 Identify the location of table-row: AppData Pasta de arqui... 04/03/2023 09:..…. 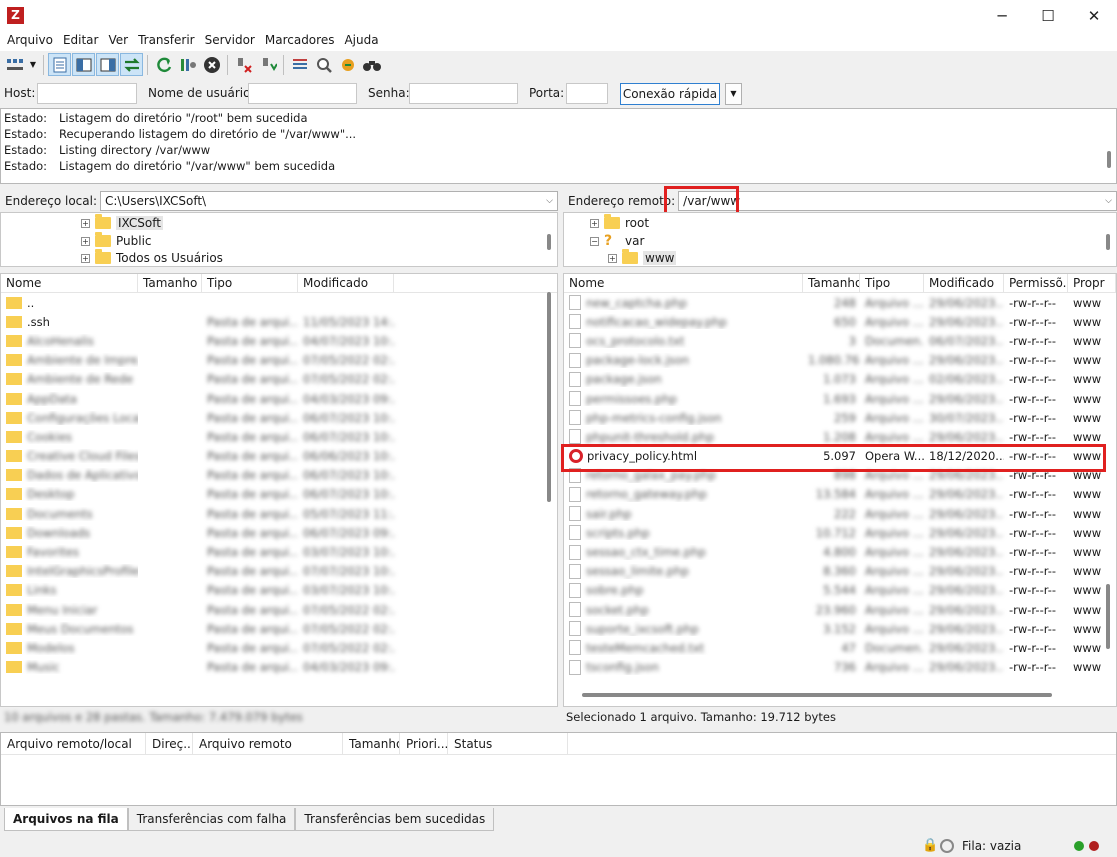
(279, 398).